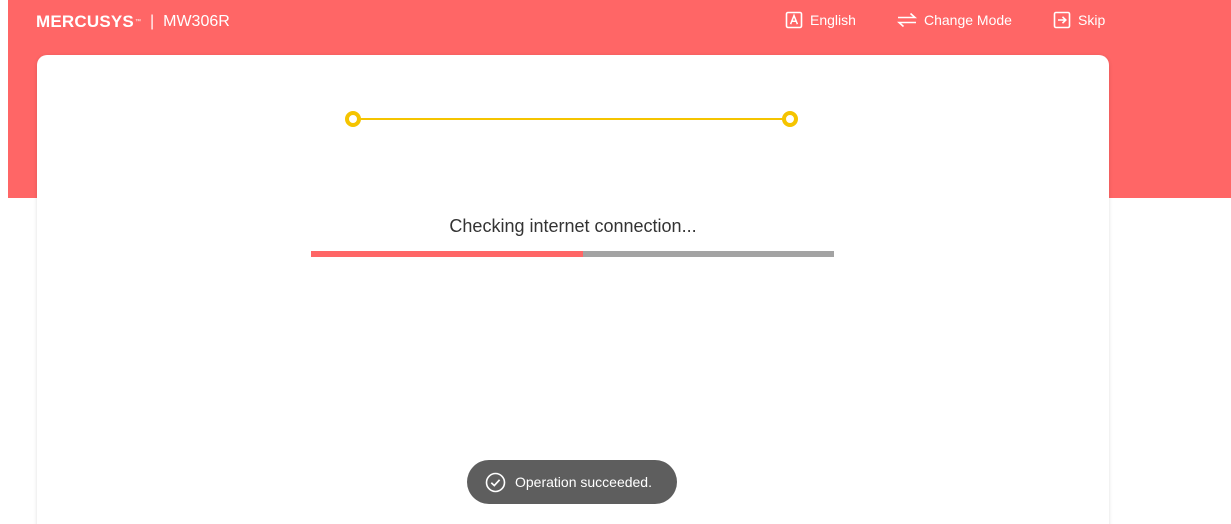 Image resolution: width=1231 pixels, height=524 pixels. Describe the element at coordinates (833, 20) in the screenshot. I see `language-label: English` at that location.